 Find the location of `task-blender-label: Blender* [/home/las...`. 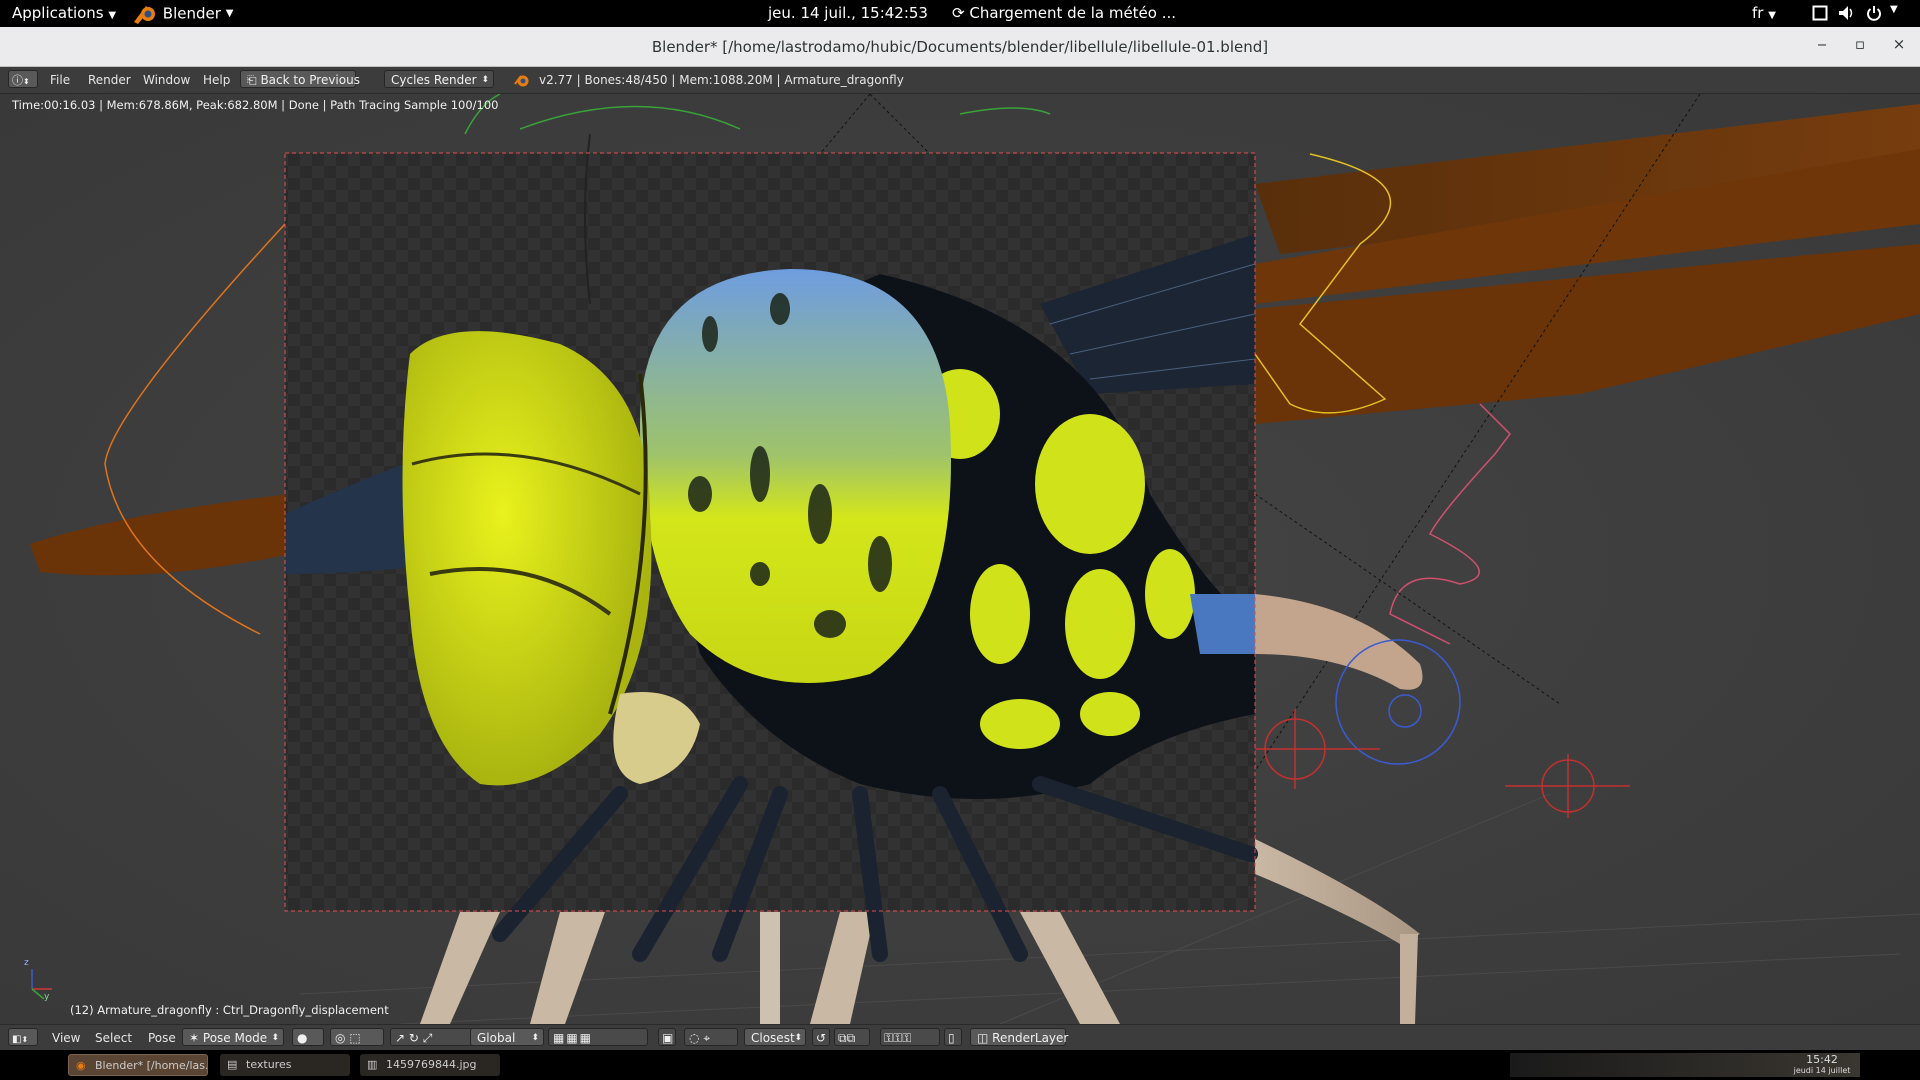

task-blender-label: Blender* [/home/las... is located at coordinates (151, 1065).